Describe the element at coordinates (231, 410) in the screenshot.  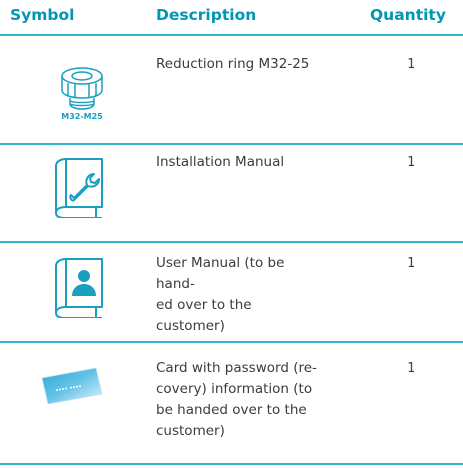
I see `description-line: be handed over to the` at that location.